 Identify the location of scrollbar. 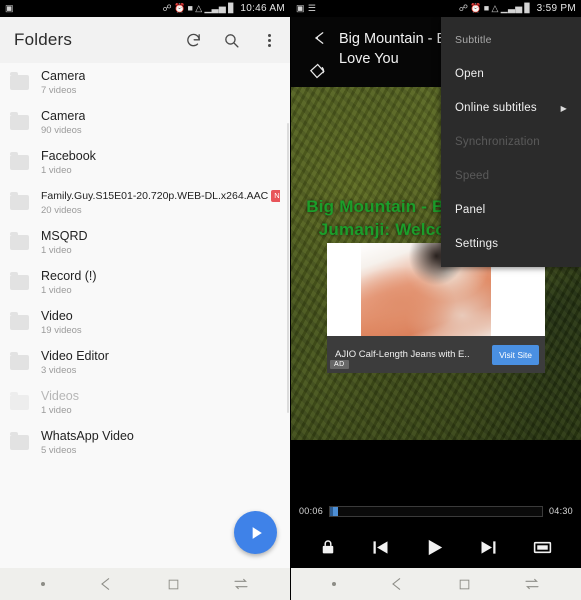
(288, 268).